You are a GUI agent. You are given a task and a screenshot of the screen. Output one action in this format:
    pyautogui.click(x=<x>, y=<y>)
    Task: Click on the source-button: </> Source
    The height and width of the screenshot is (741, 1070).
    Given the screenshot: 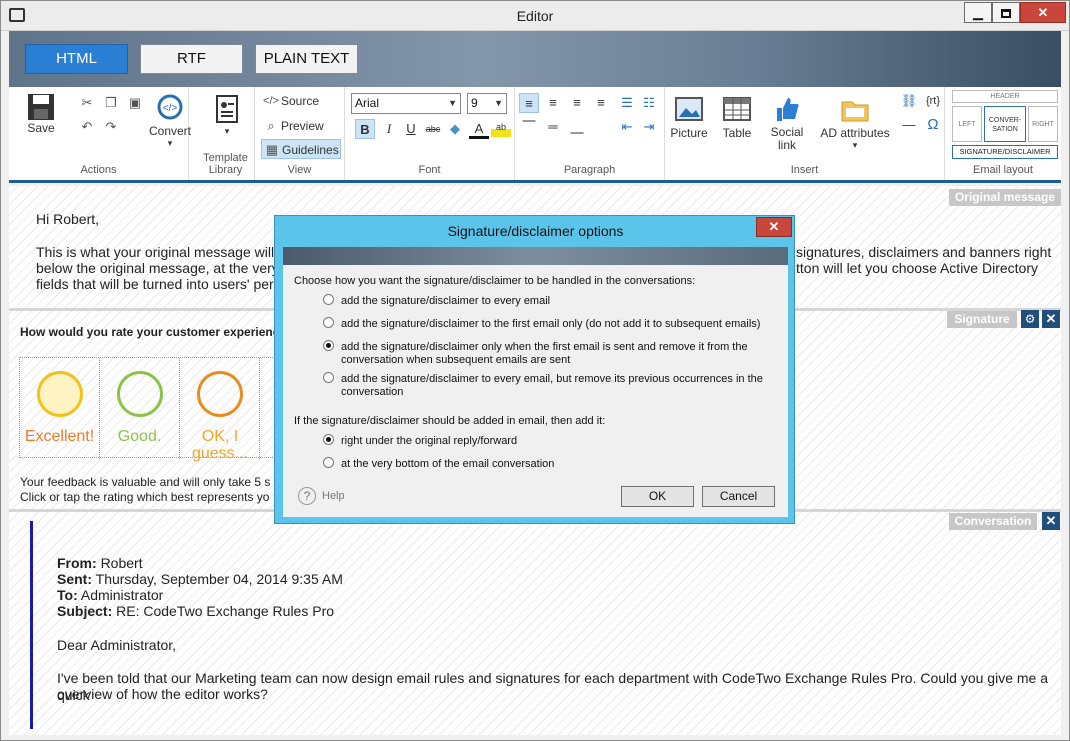 What is the action you would take?
    pyautogui.click(x=290, y=101)
    